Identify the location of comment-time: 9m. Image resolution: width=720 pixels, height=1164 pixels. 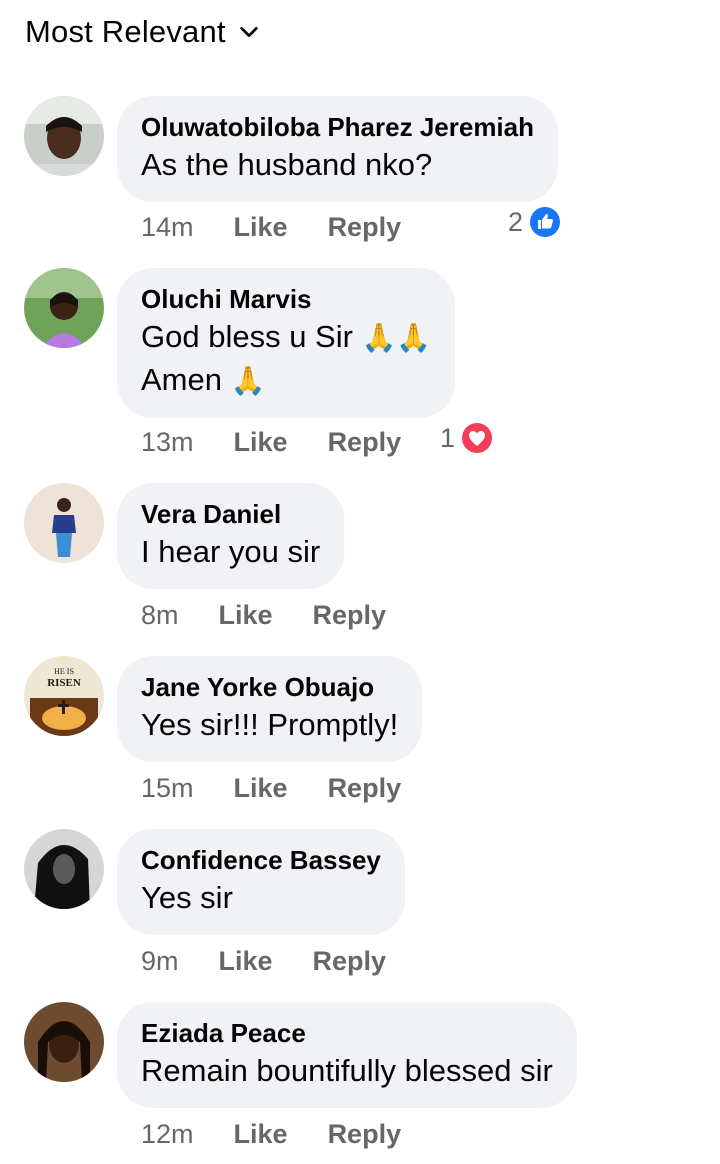
(160, 961).